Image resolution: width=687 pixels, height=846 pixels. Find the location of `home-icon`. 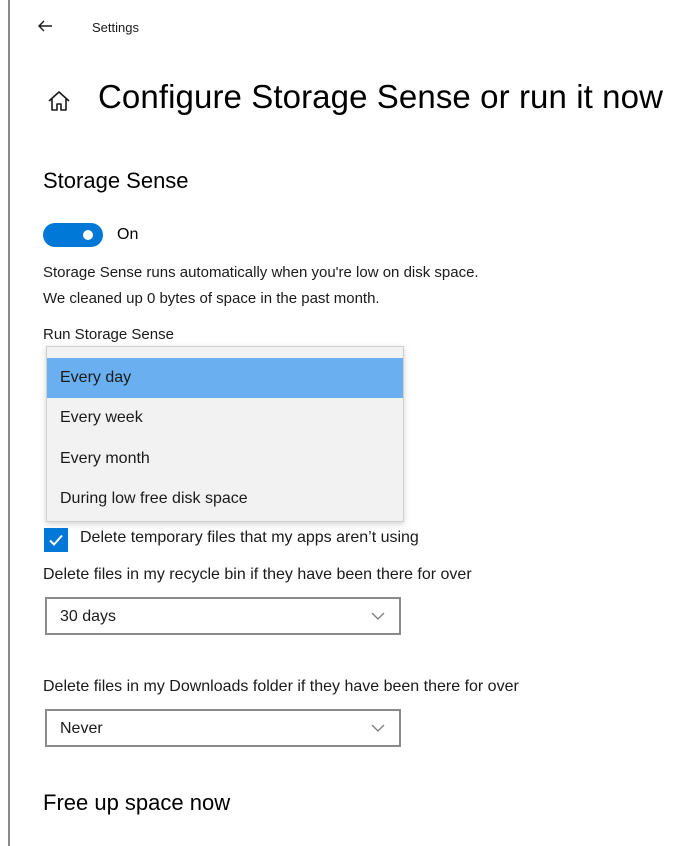

home-icon is located at coordinates (59, 101).